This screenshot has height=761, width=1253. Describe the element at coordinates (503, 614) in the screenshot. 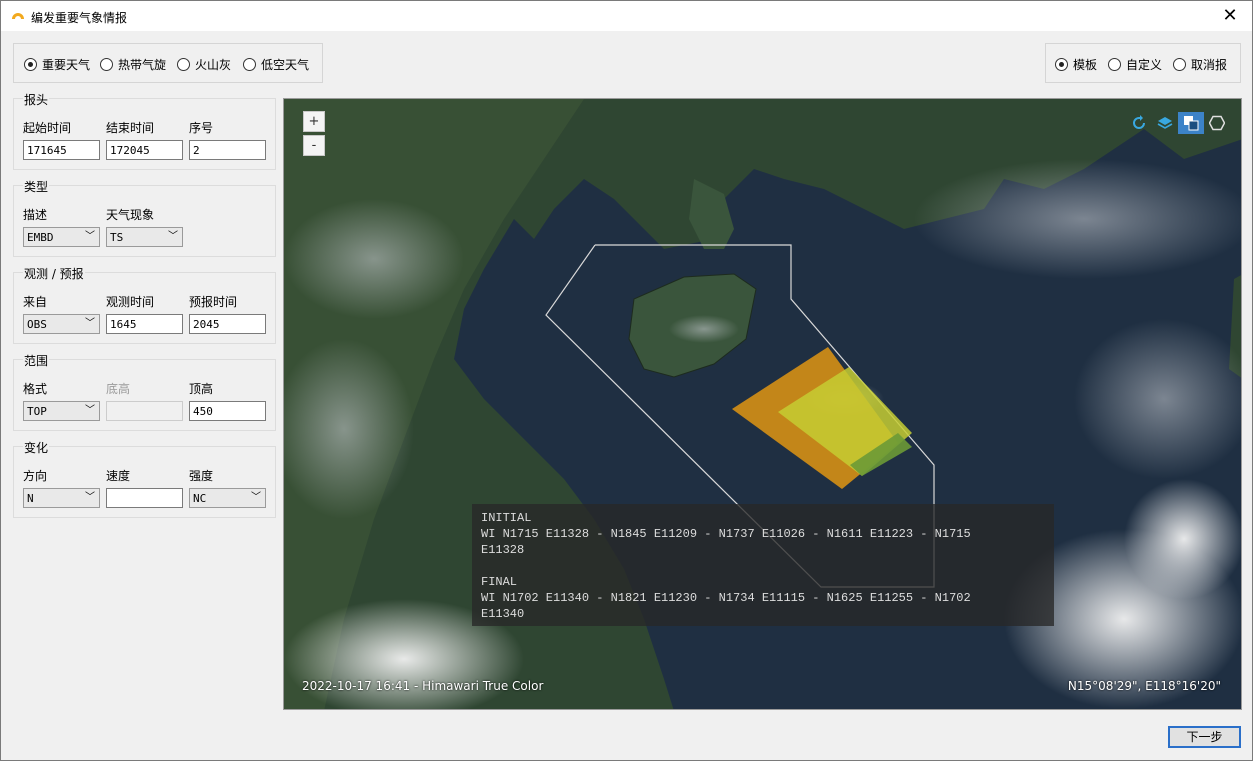

I see `sigmet-final-line: E11340` at that location.